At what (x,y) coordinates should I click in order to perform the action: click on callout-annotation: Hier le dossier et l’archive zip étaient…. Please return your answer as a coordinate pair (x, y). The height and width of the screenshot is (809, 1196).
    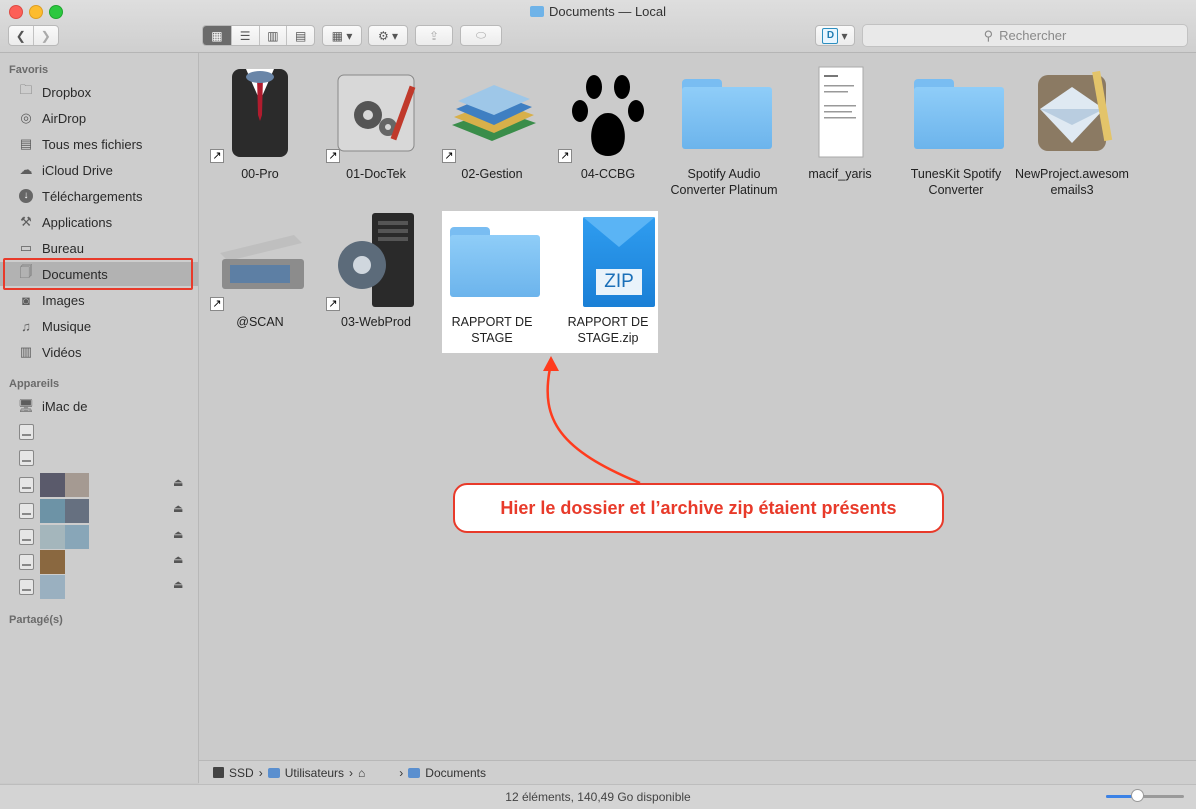
    Looking at the image, I should click on (698, 508).